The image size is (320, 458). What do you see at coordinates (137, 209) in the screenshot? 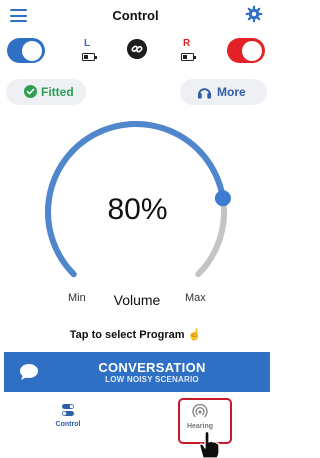
I see `volume-value: 80%` at bounding box center [137, 209].